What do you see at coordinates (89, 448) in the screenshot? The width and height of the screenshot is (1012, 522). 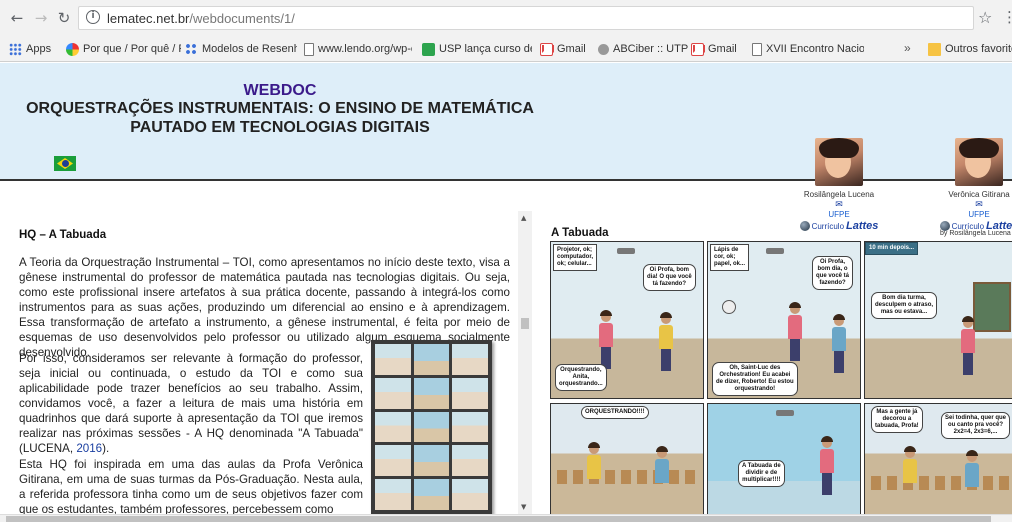 I see `citation-link: 2016` at bounding box center [89, 448].